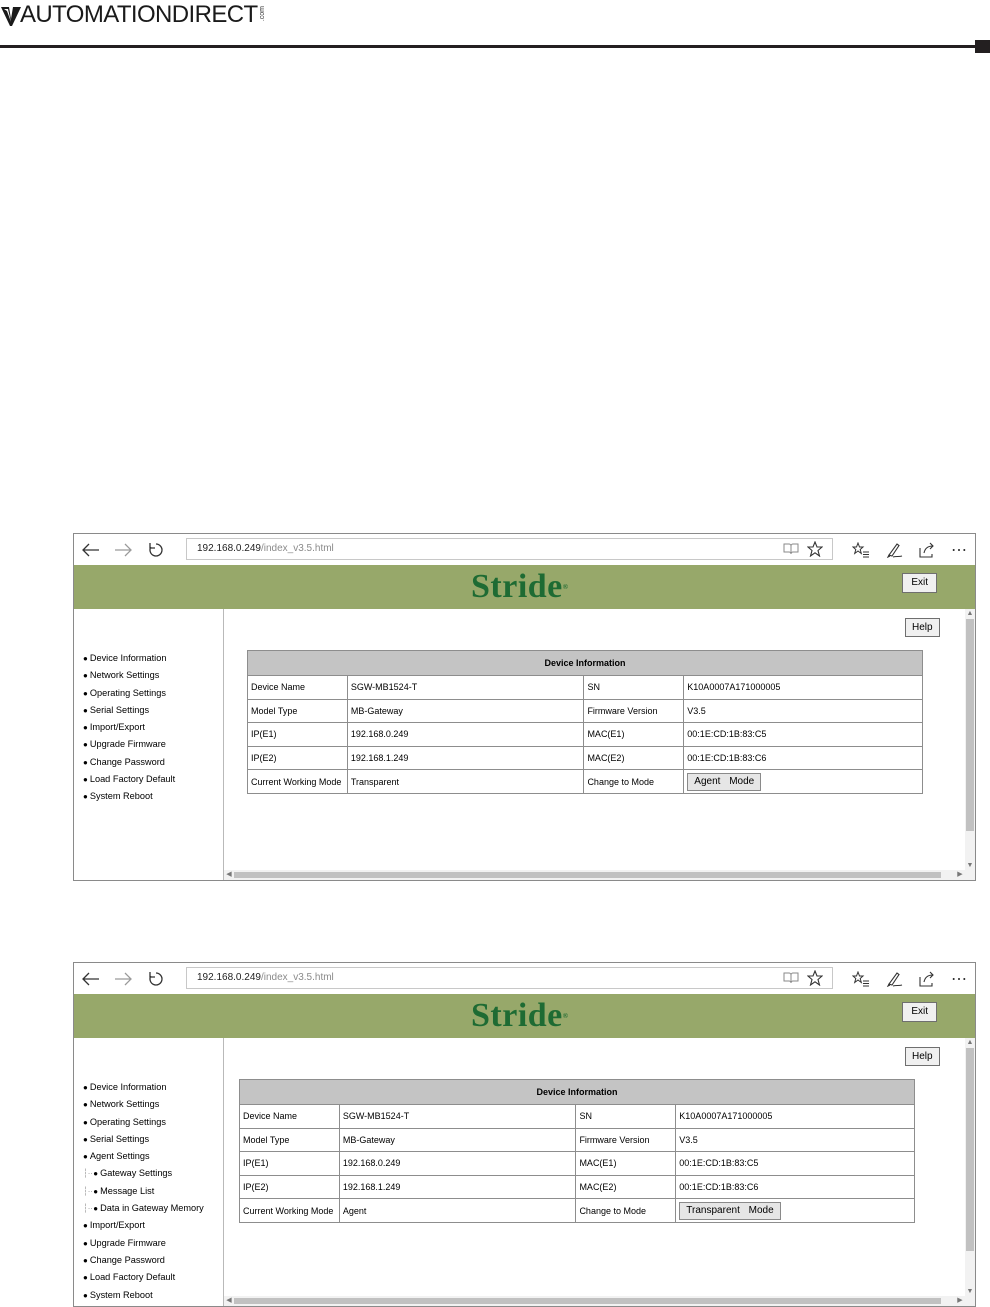 This screenshot has width=990, height=1307. What do you see at coordinates (143, 1208) in the screenshot?
I see `sidebar-item-data-in-gateway-memory: ┆··● Data in Gateway Memory` at bounding box center [143, 1208].